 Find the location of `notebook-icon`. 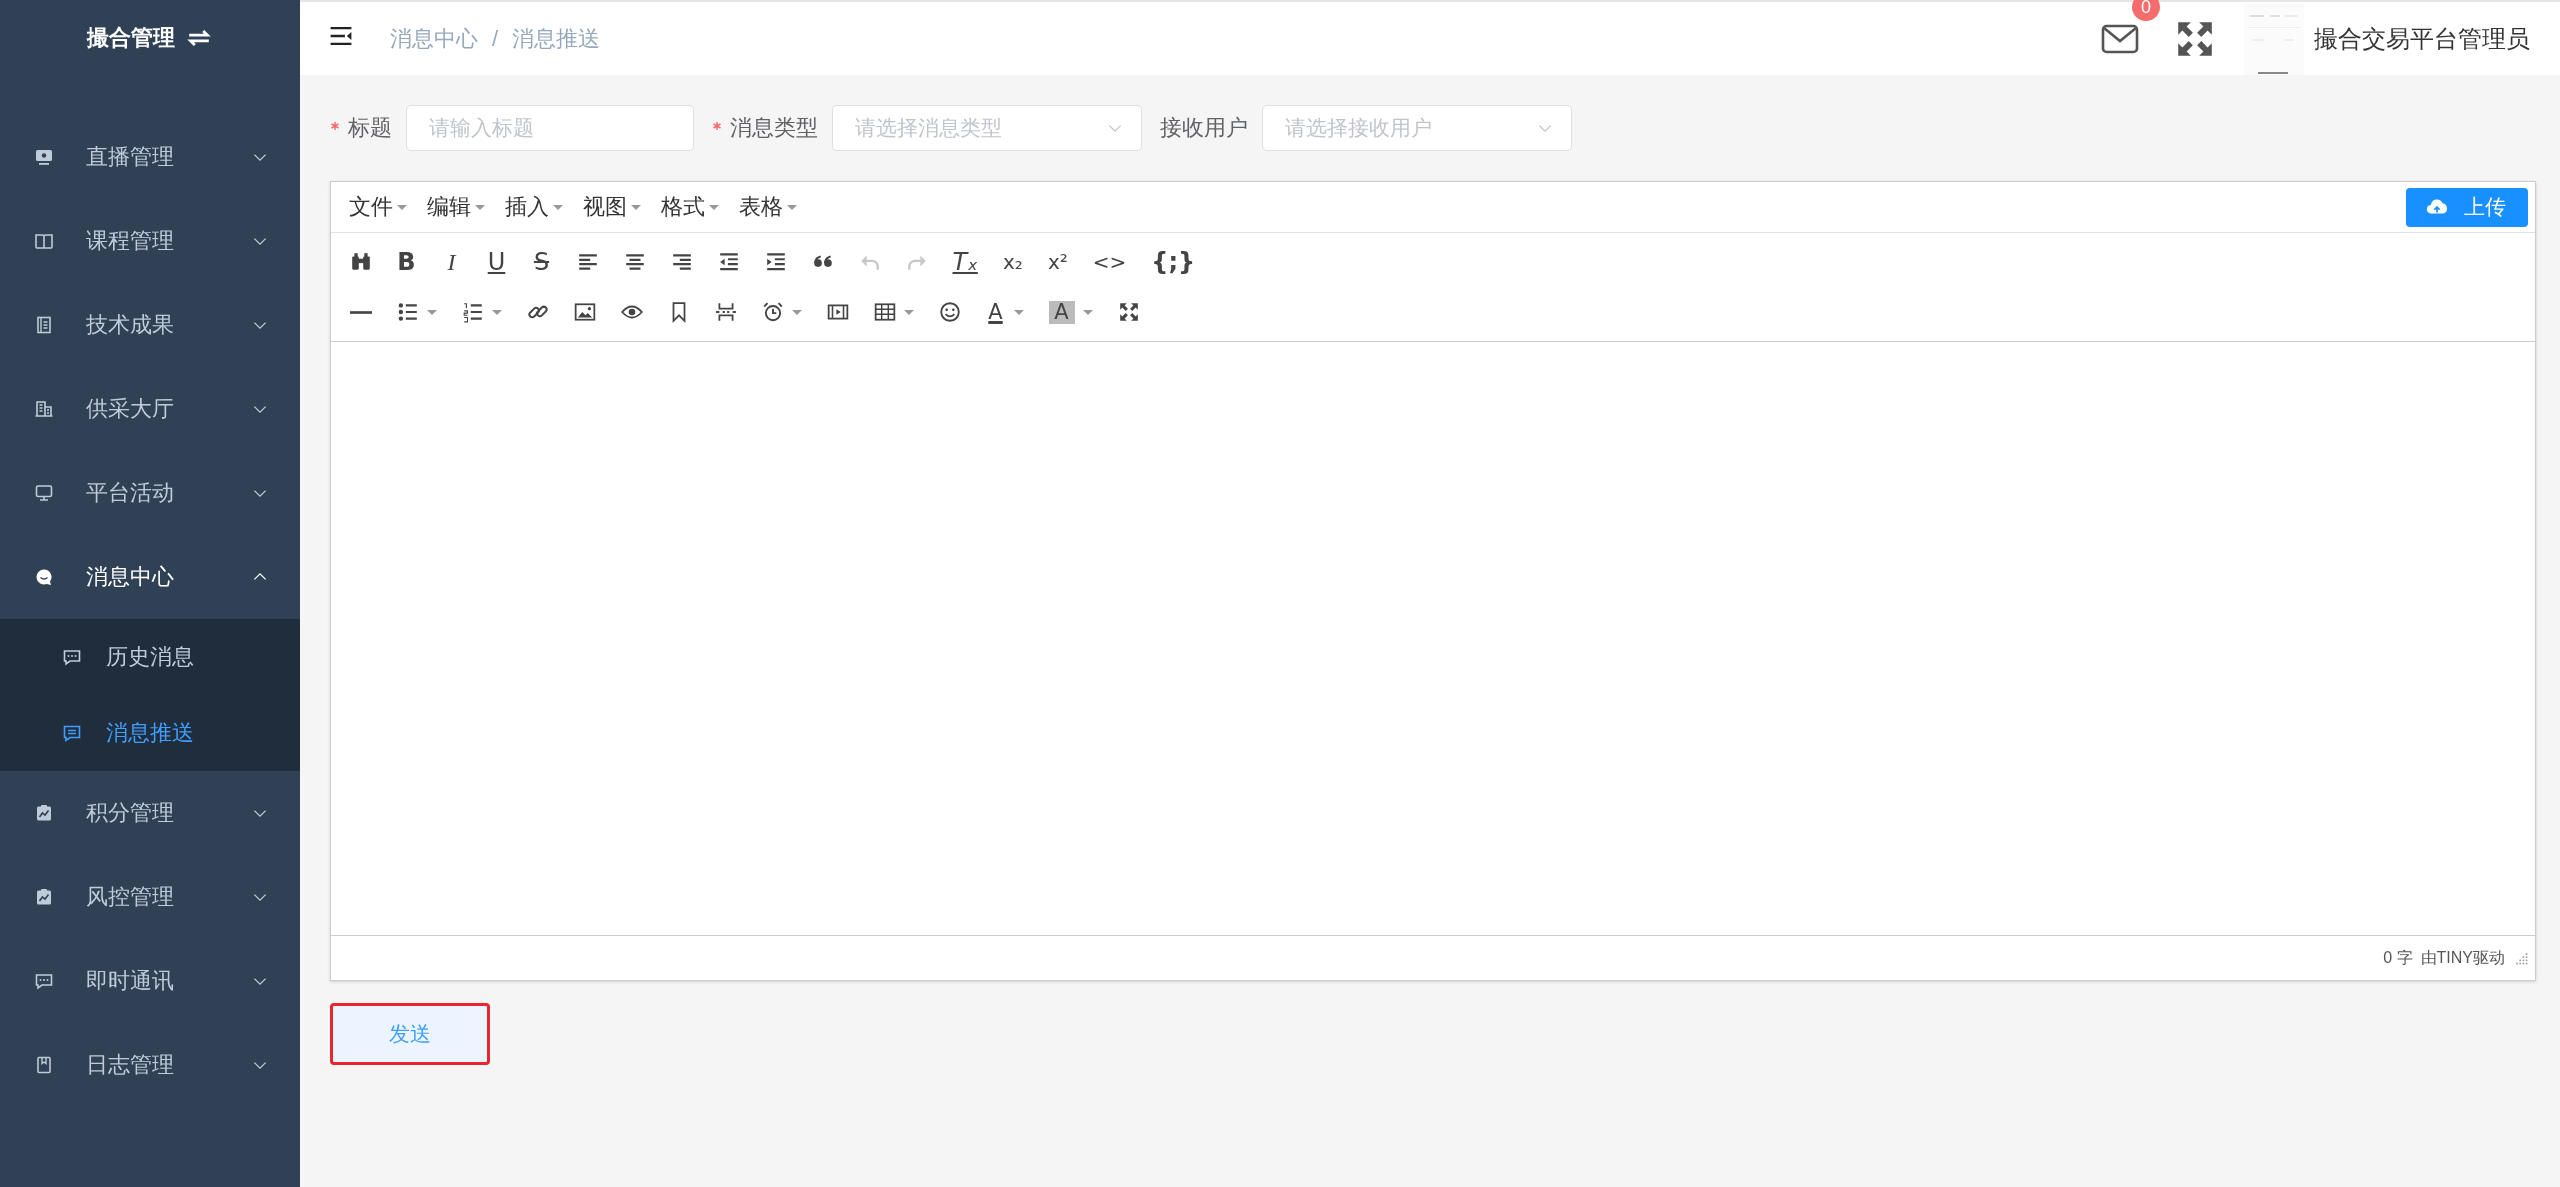

notebook-icon is located at coordinates (44, 1065).